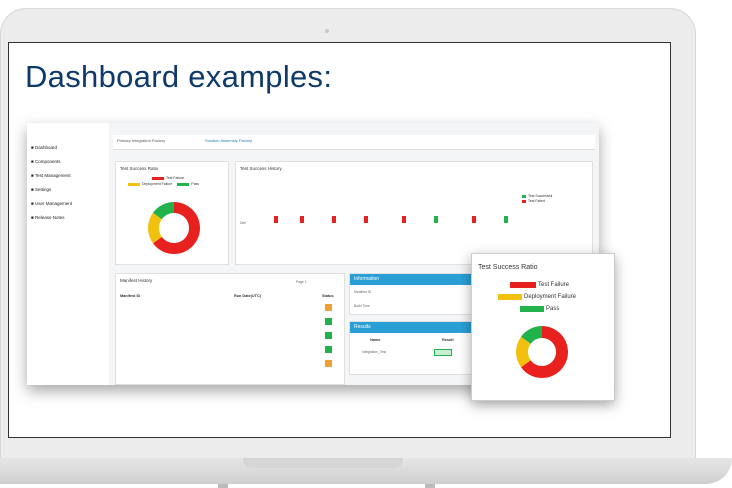 The width and height of the screenshot is (732, 488). What do you see at coordinates (508, 267) in the screenshot?
I see `popup-title: Test Success Ratio` at bounding box center [508, 267].